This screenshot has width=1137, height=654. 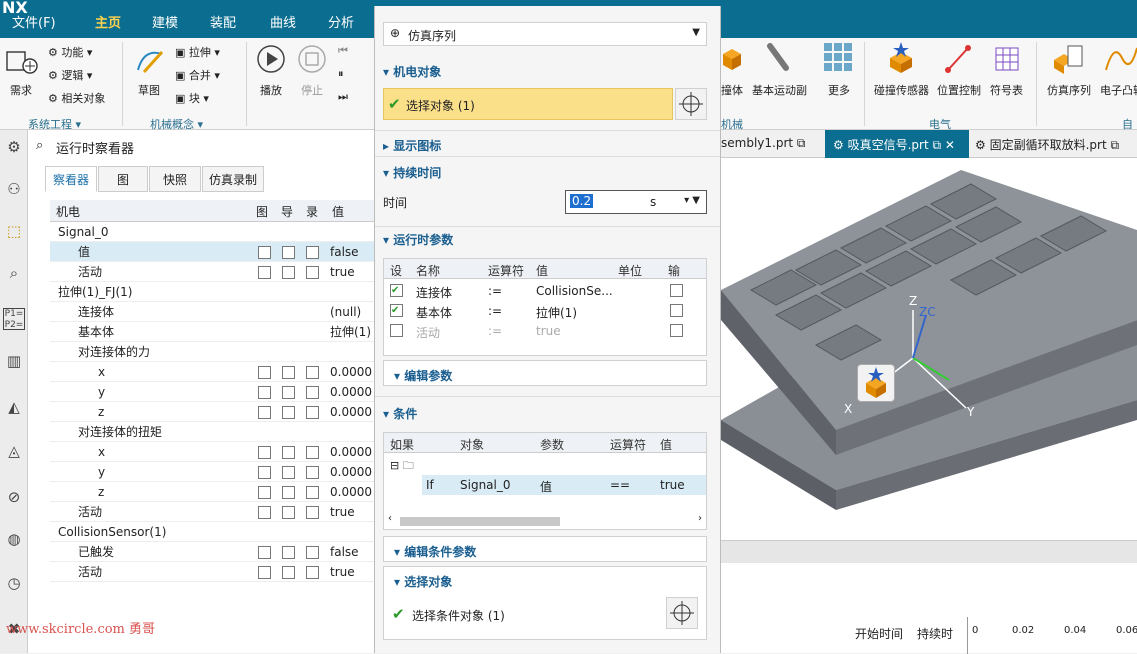 What do you see at coordinates (283, 21) in the screenshot?
I see `menu-curve: 曲线` at bounding box center [283, 21].